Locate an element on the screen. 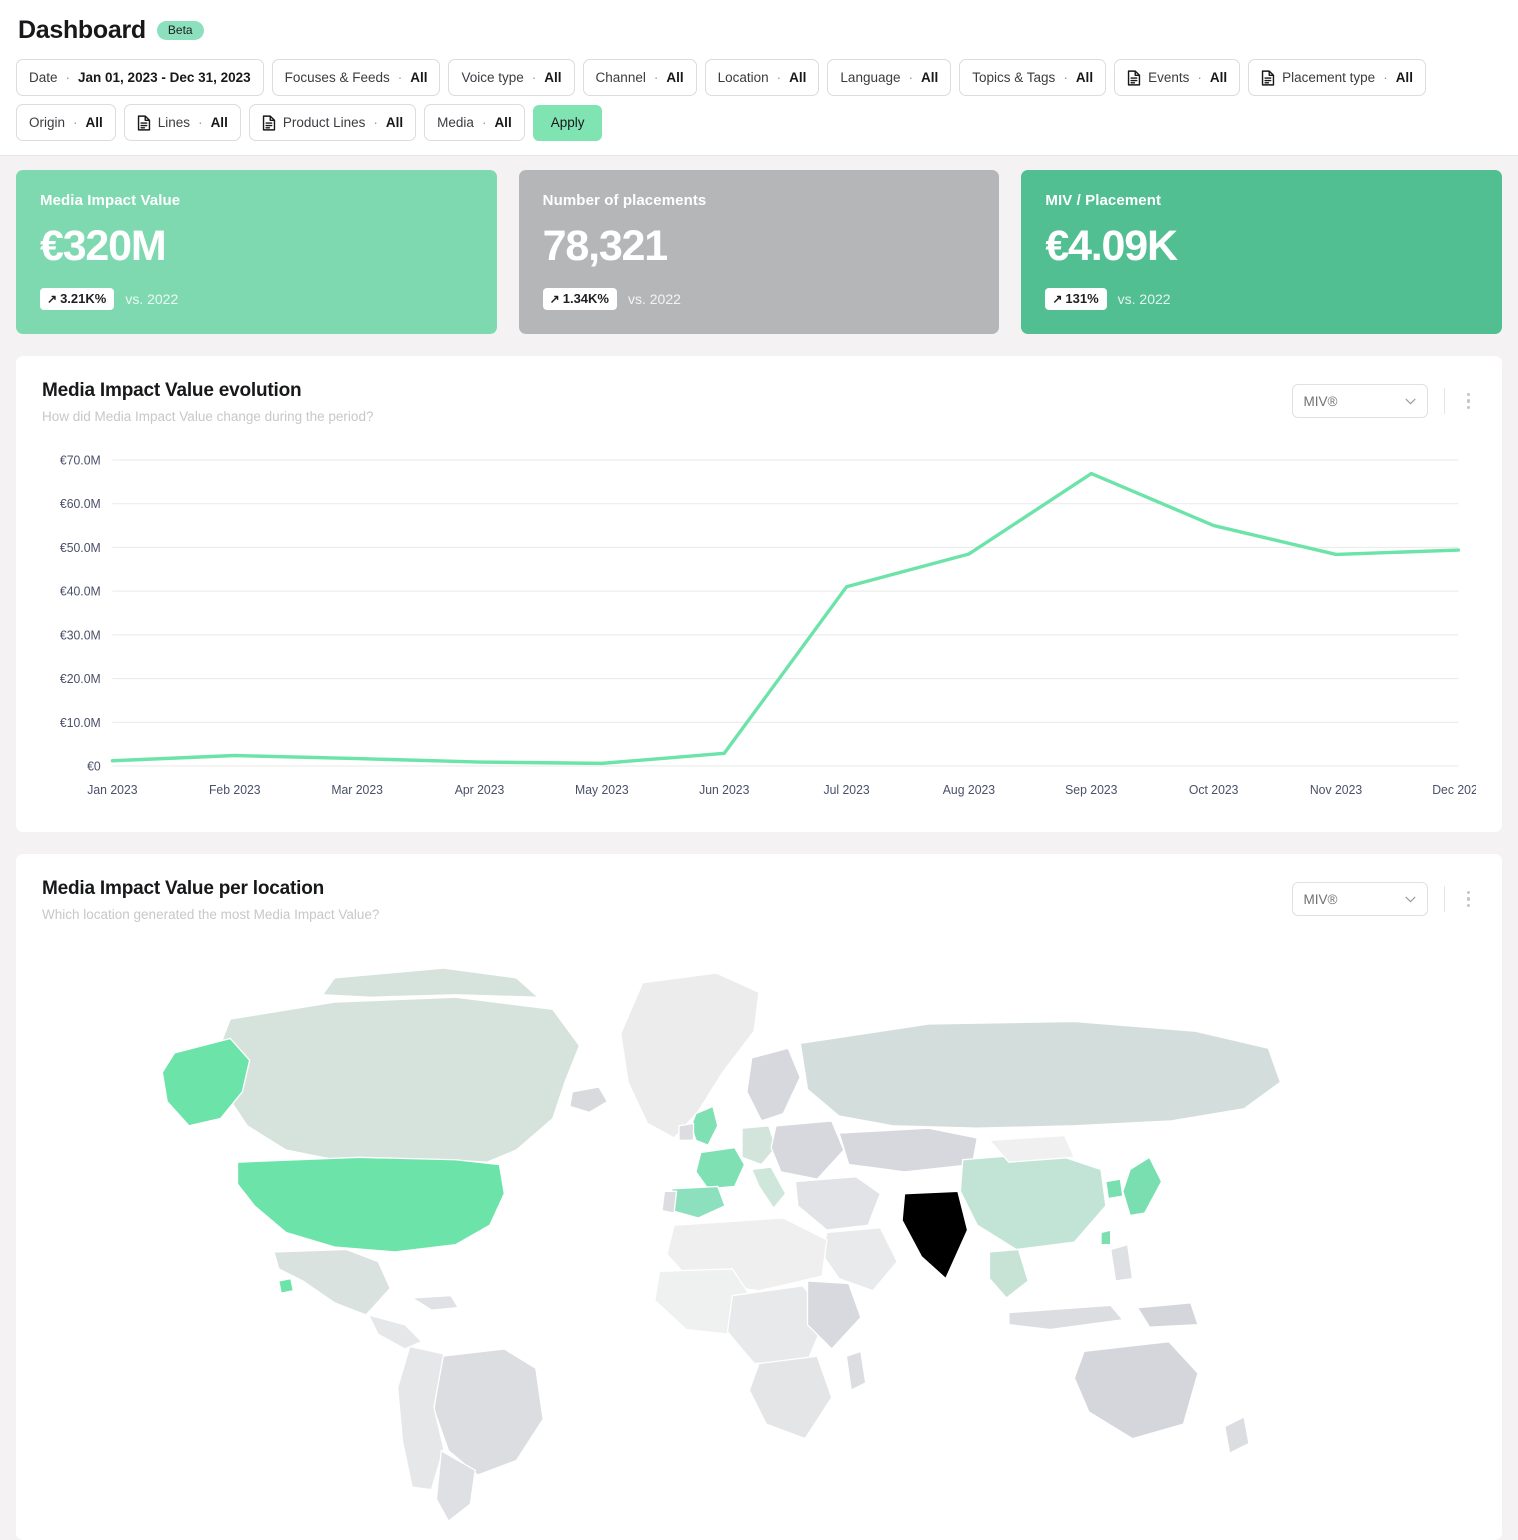 This screenshot has width=1518, height=1540. kpi-comparison: vs. 2022 is located at coordinates (654, 299).